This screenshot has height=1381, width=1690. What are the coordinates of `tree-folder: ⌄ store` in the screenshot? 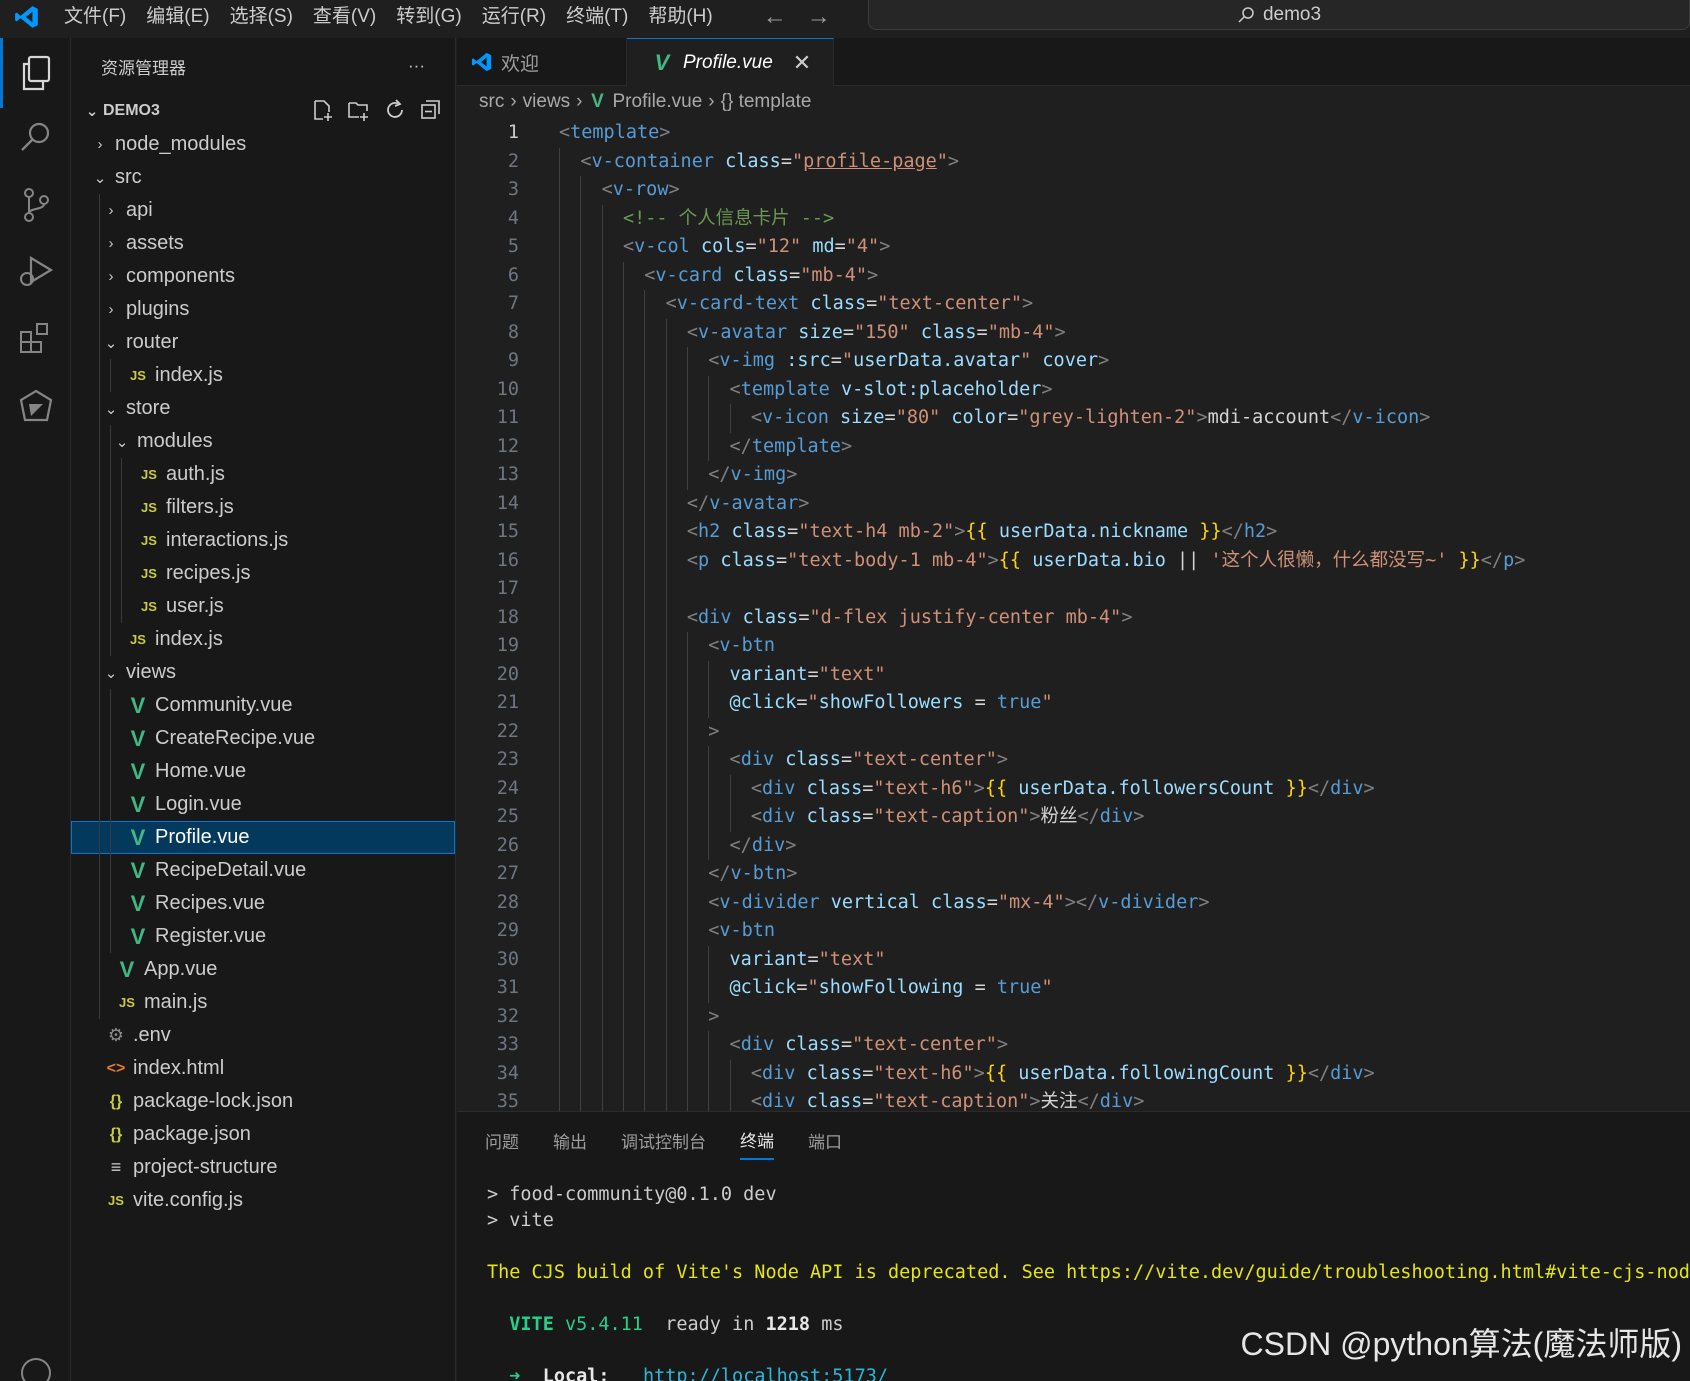 It's located at (263, 408).